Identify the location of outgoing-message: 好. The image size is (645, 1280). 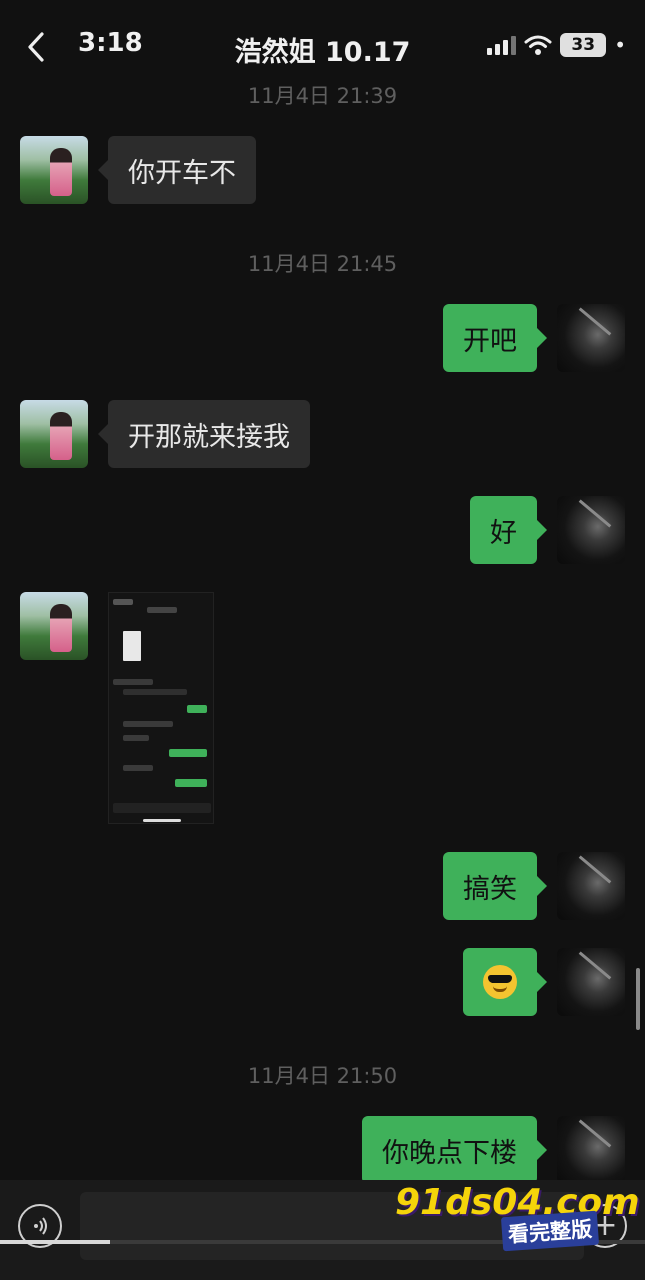
(508, 530).